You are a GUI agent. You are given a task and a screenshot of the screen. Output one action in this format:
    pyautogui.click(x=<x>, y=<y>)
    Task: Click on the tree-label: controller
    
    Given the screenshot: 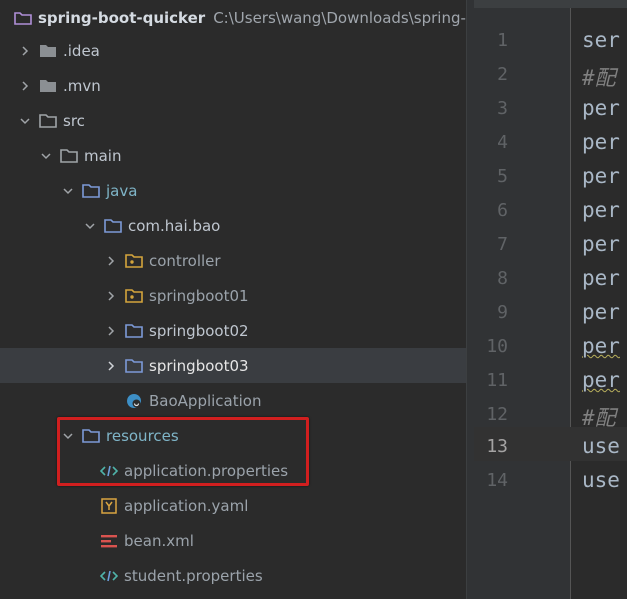 What is the action you would take?
    pyautogui.click(x=185, y=260)
    